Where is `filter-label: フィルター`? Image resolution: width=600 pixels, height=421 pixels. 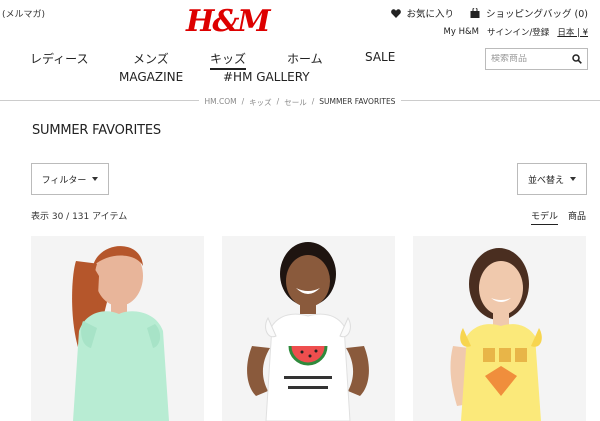
filter-label: フィルター is located at coordinates (64, 180).